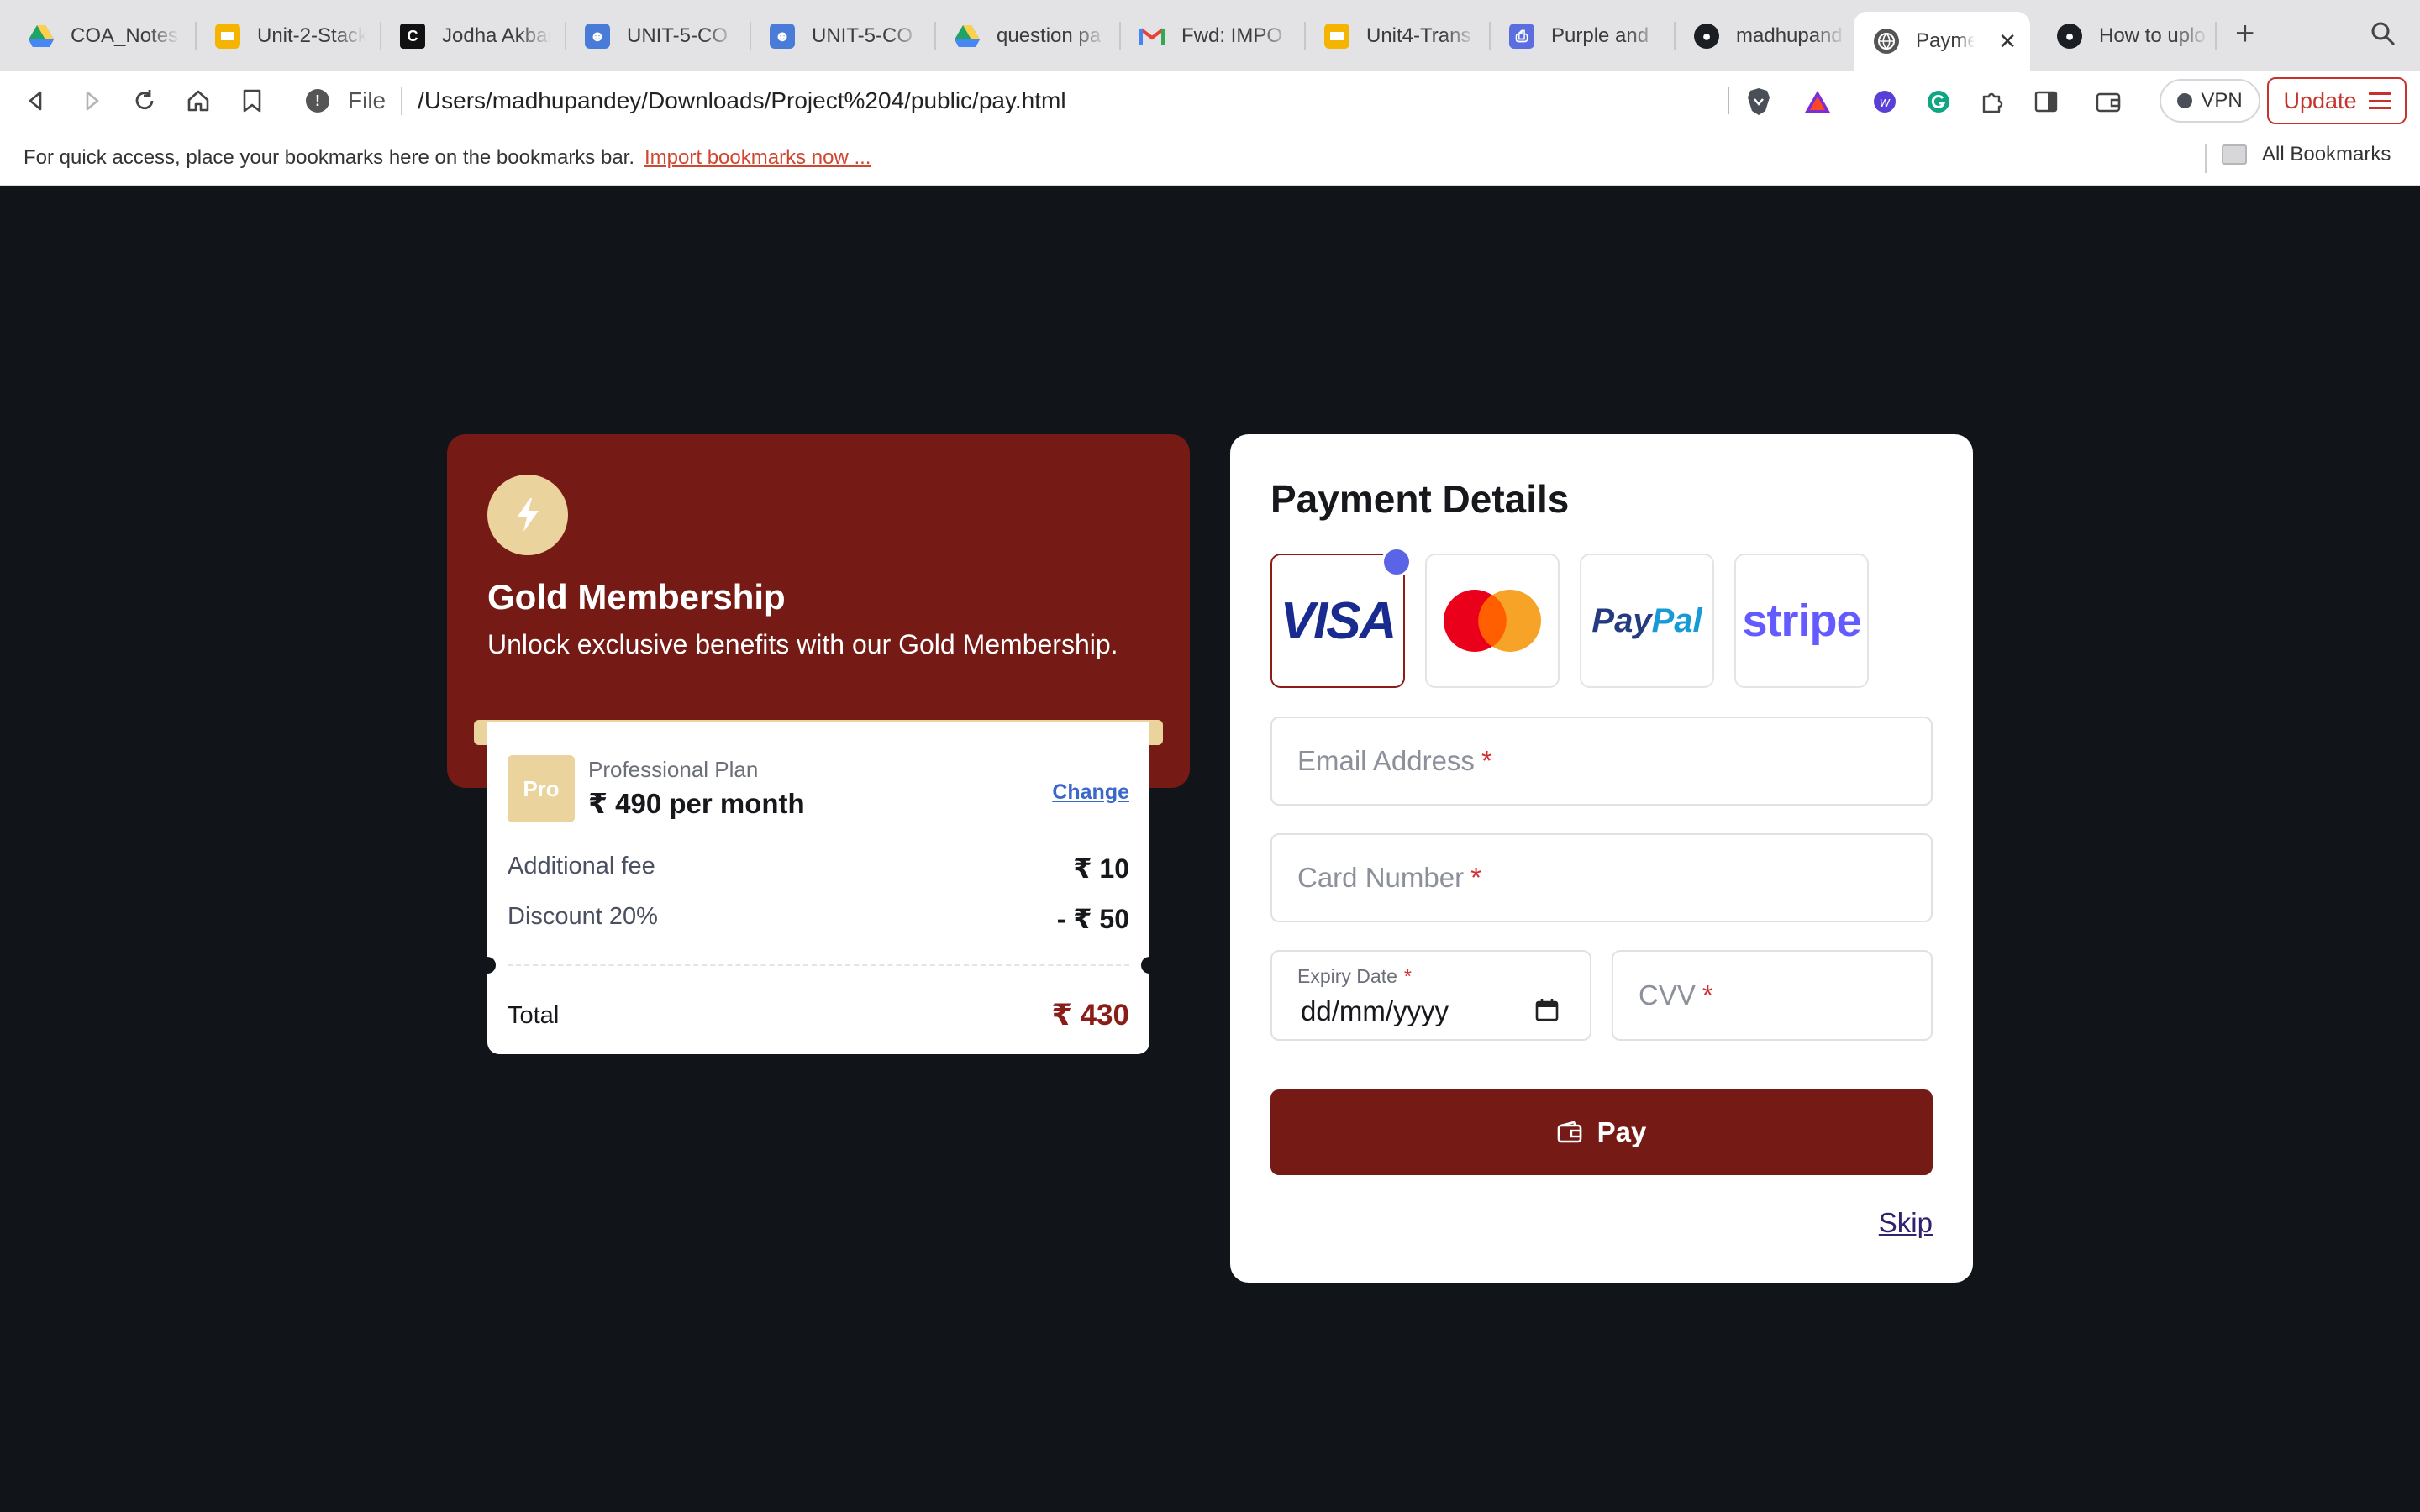  What do you see at coordinates (144, 101) in the screenshot?
I see `reload-icon` at bounding box center [144, 101].